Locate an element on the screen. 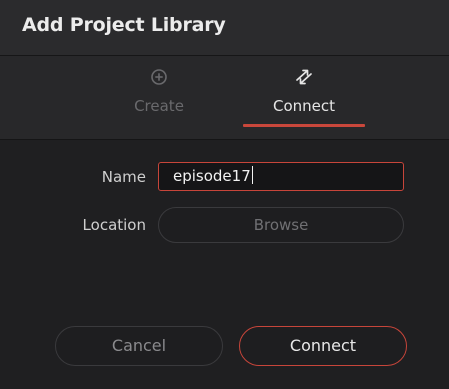  connect-button: Connect is located at coordinates (323, 346).